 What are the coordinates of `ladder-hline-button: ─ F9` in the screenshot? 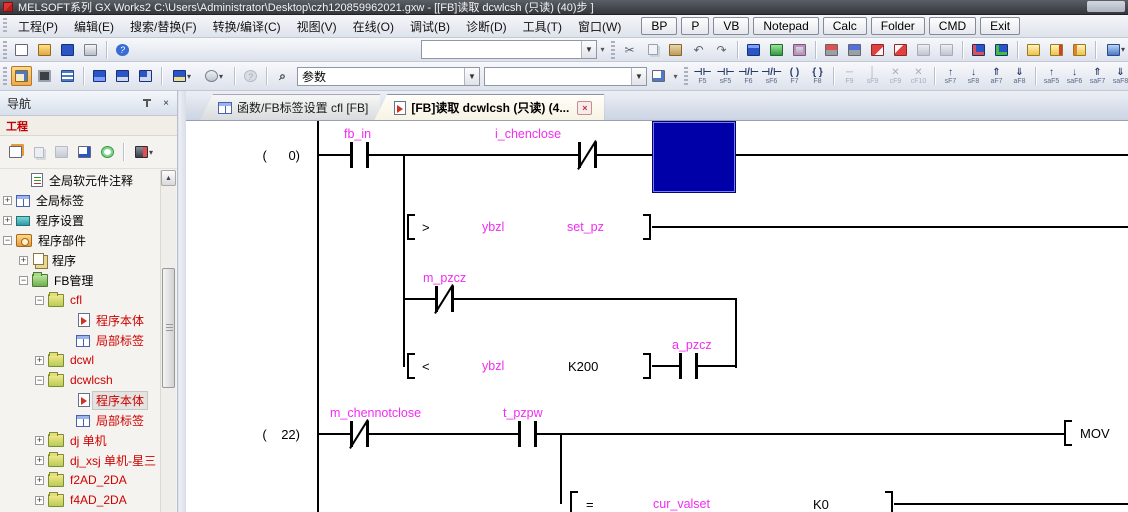 It's located at (849, 76).